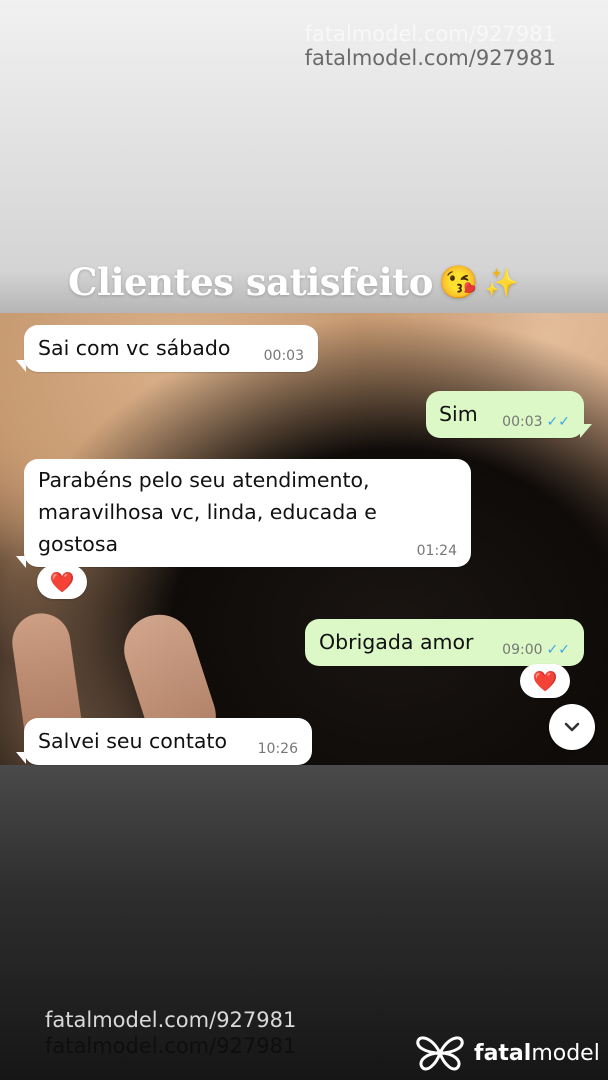 This screenshot has height=1080, width=608. Describe the element at coordinates (522, 650) in the screenshot. I see `message-time: 09:00` at that location.